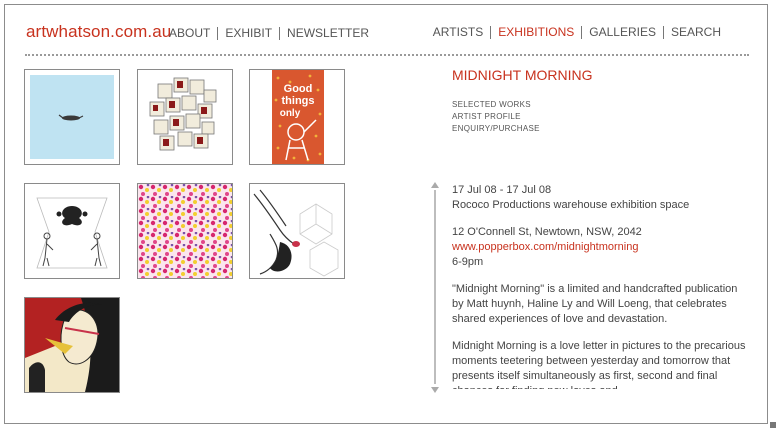 The height and width of the screenshot is (431, 779). I want to click on resize-corner, so click(773, 425).